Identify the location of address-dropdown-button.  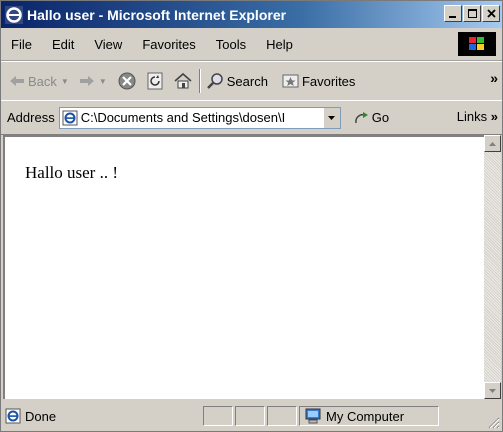
(331, 117).